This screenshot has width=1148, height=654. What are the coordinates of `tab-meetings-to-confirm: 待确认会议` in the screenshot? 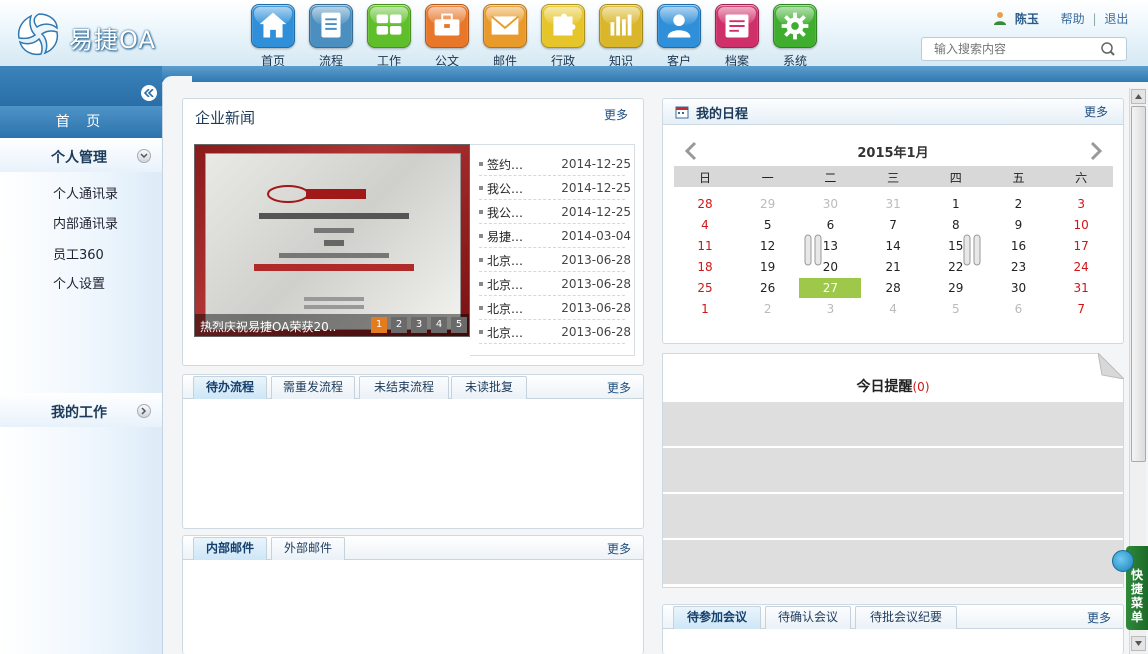 It's located at (808, 617).